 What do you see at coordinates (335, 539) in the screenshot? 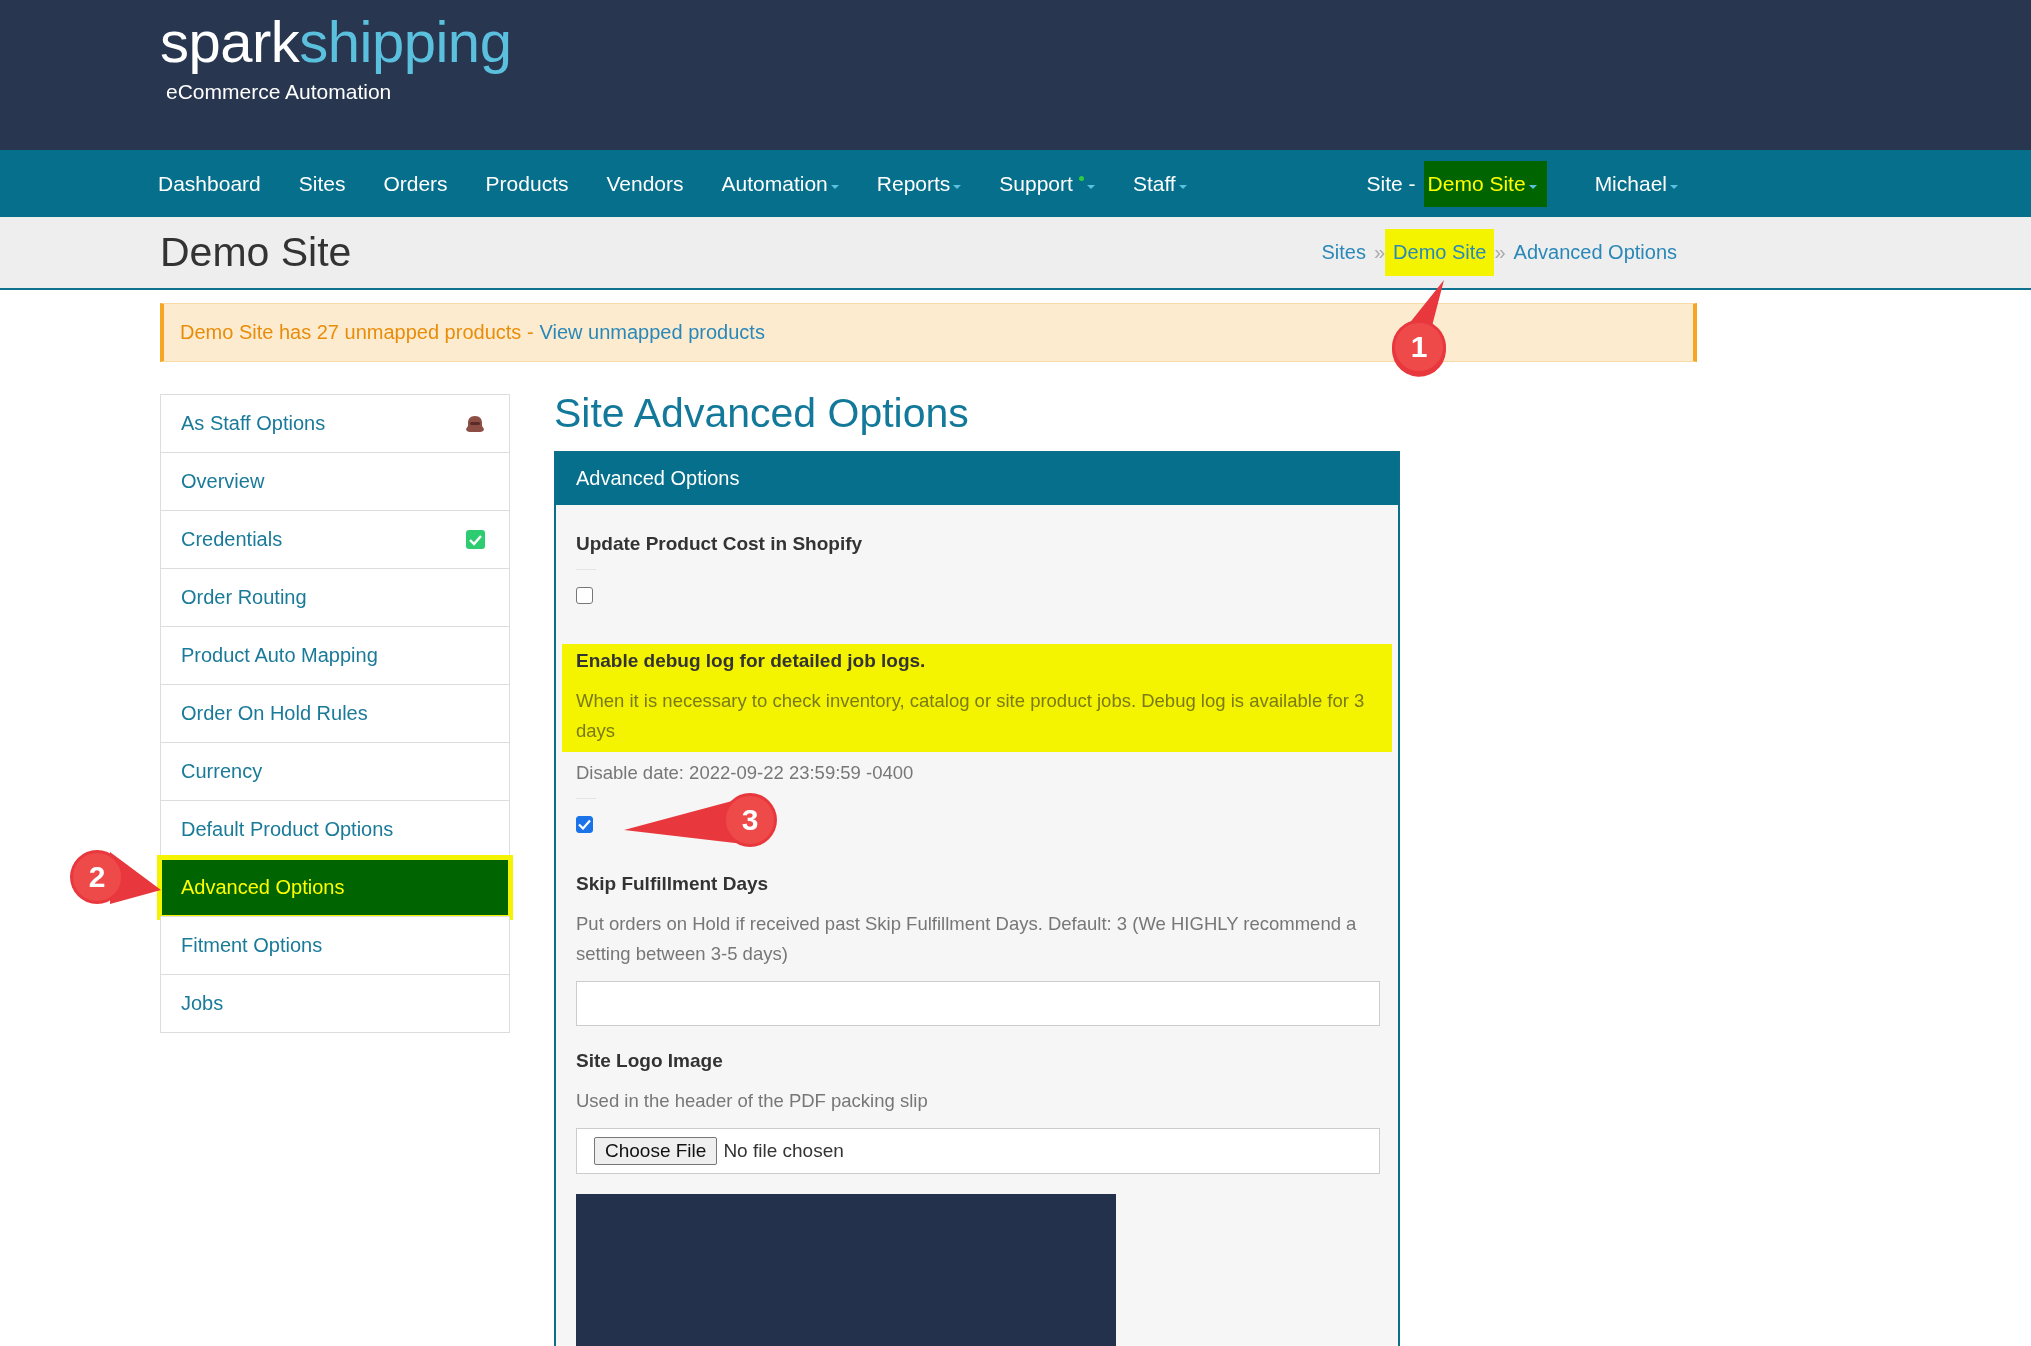
I see `sidebar-item: Credentials` at bounding box center [335, 539].